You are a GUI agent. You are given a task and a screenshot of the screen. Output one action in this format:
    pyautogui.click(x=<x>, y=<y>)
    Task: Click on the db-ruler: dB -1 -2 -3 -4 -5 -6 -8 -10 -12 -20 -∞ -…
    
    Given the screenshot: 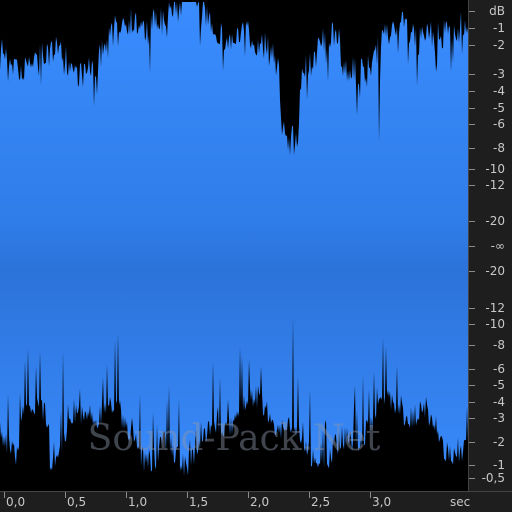 What is the action you would take?
    pyautogui.click(x=490, y=245)
    